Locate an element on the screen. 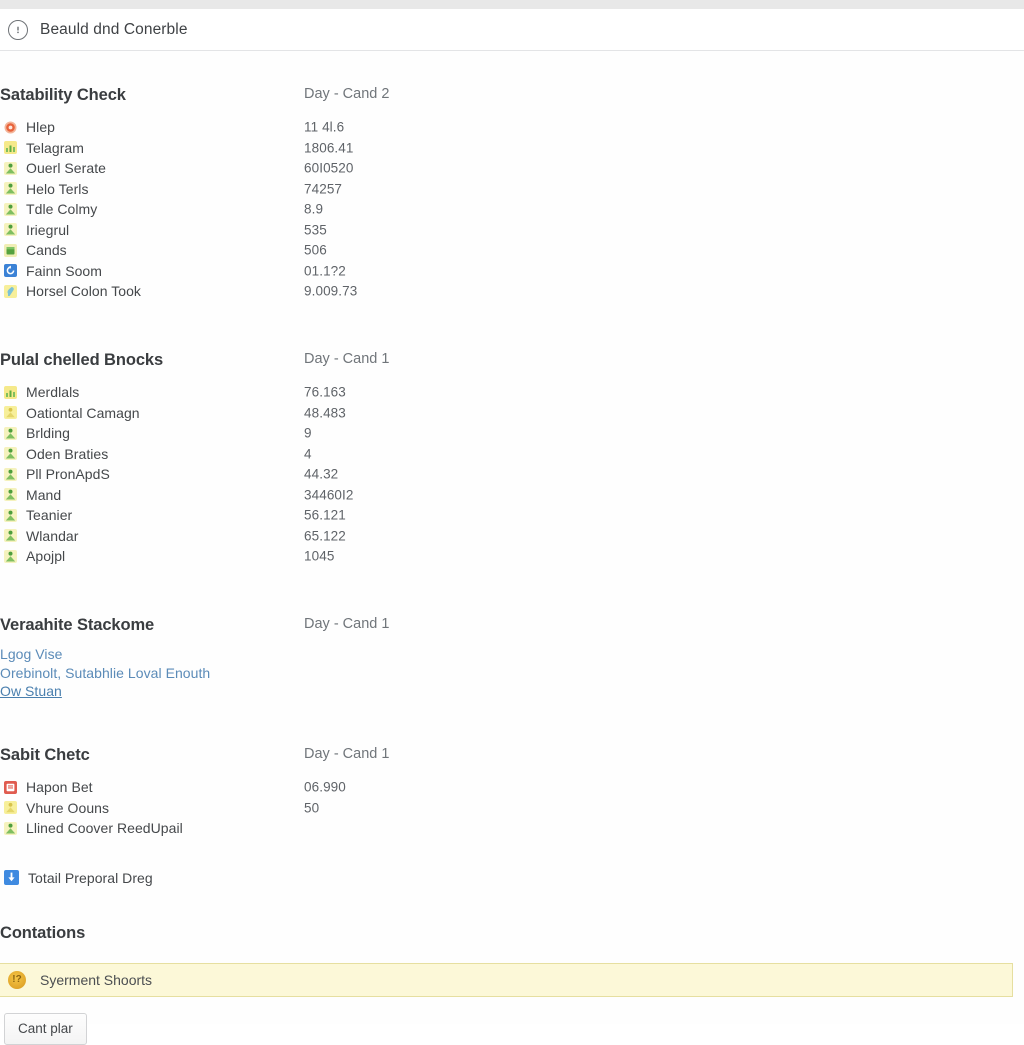  list-item-value: 74257 is located at coordinates (323, 189).